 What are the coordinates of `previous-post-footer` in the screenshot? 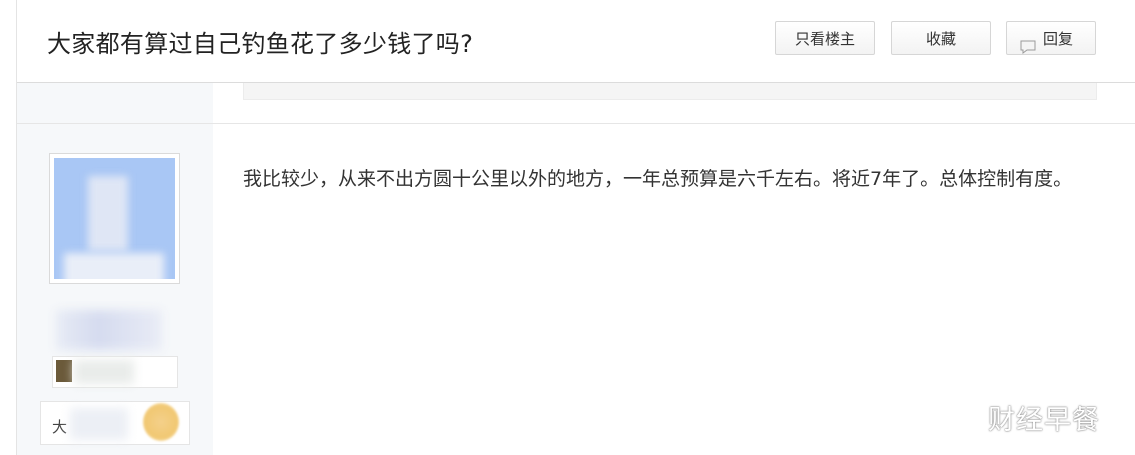 It's located at (670, 91).